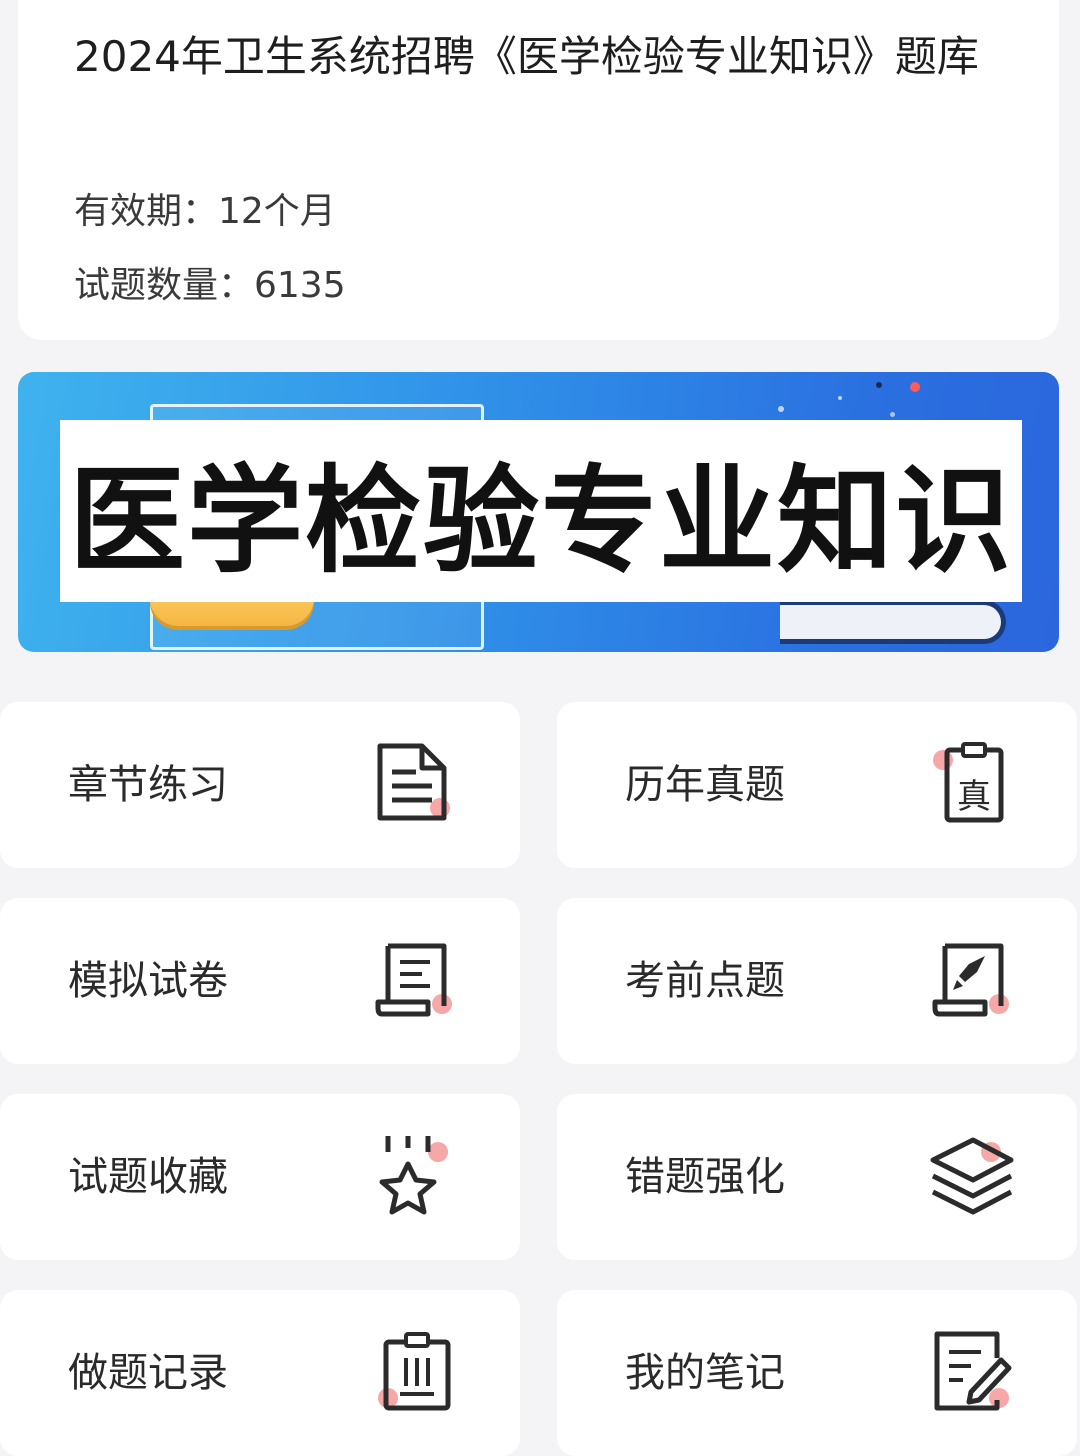 The image size is (1080, 1456). What do you see at coordinates (260, 1373) in the screenshot?
I see `menu-item-practice-history: 做题记录` at bounding box center [260, 1373].